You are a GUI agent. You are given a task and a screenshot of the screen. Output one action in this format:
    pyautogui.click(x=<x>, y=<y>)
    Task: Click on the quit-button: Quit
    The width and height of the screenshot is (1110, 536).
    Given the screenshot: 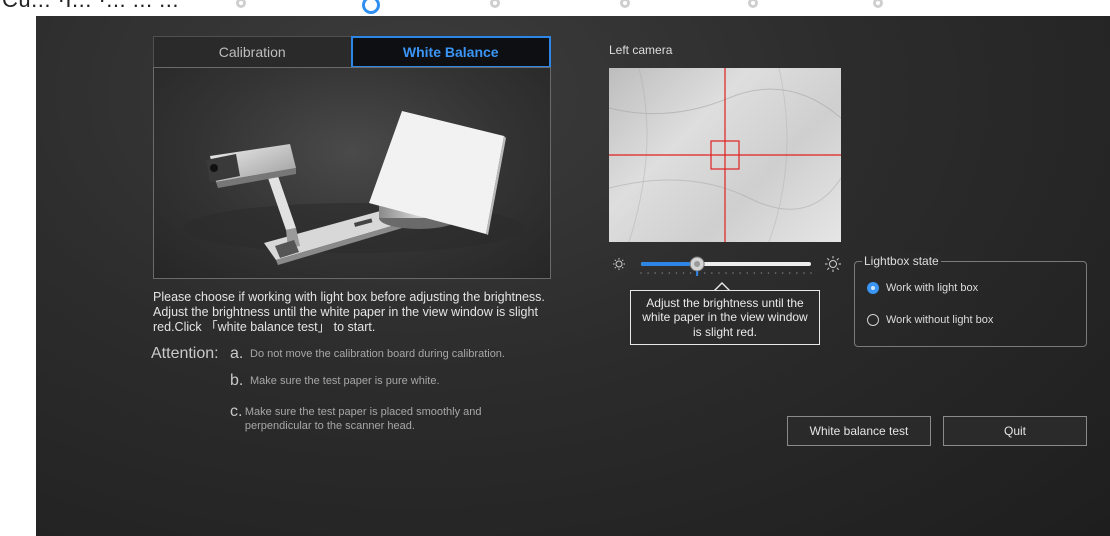 What is the action you would take?
    pyautogui.click(x=1015, y=431)
    